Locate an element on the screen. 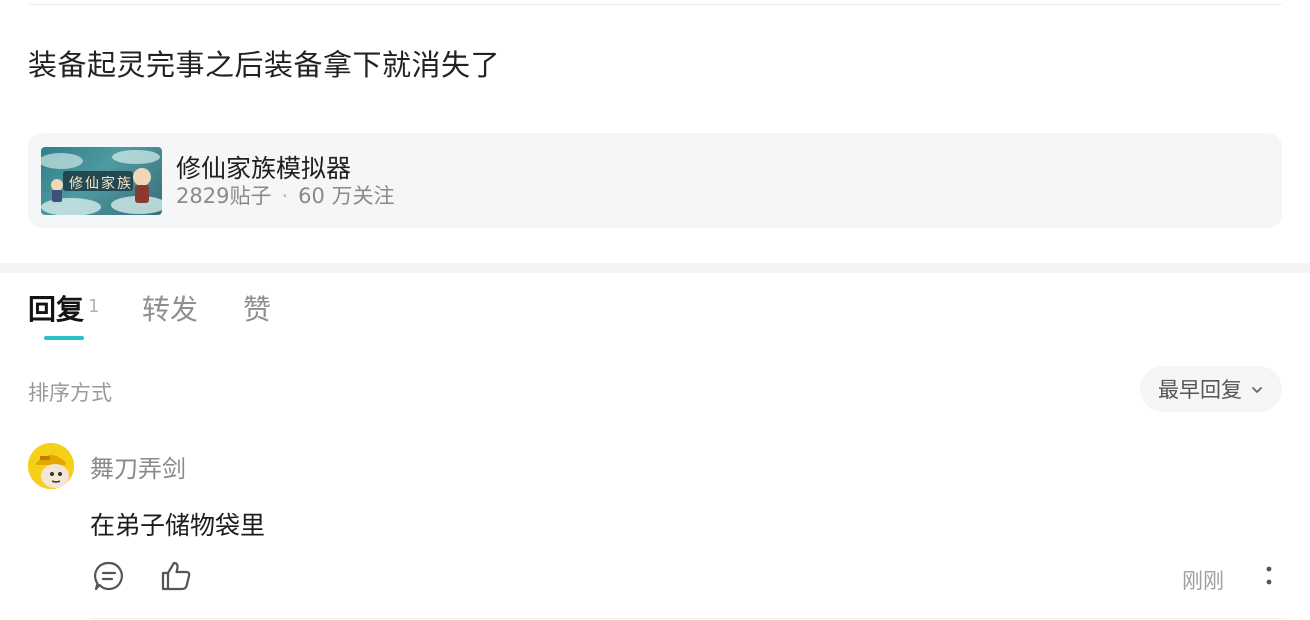  section-separator is located at coordinates (655, 268).